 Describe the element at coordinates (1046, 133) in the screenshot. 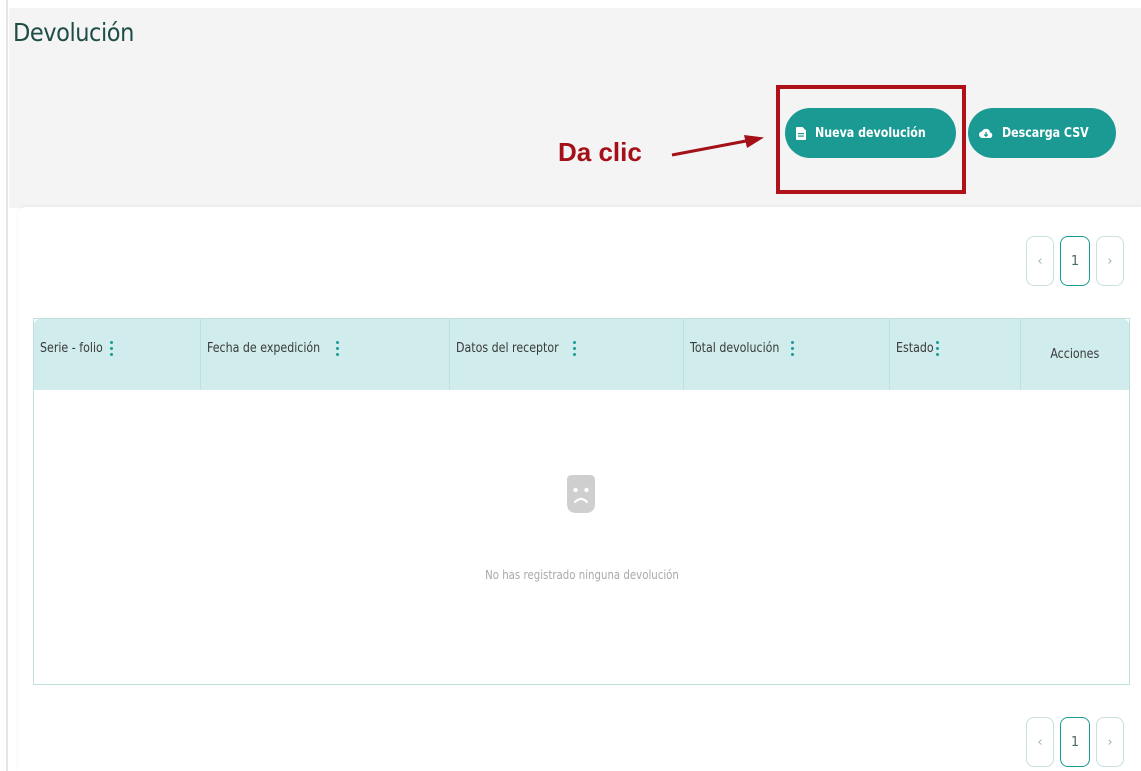

I see `download-csv-label: Descarga CSV` at that location.